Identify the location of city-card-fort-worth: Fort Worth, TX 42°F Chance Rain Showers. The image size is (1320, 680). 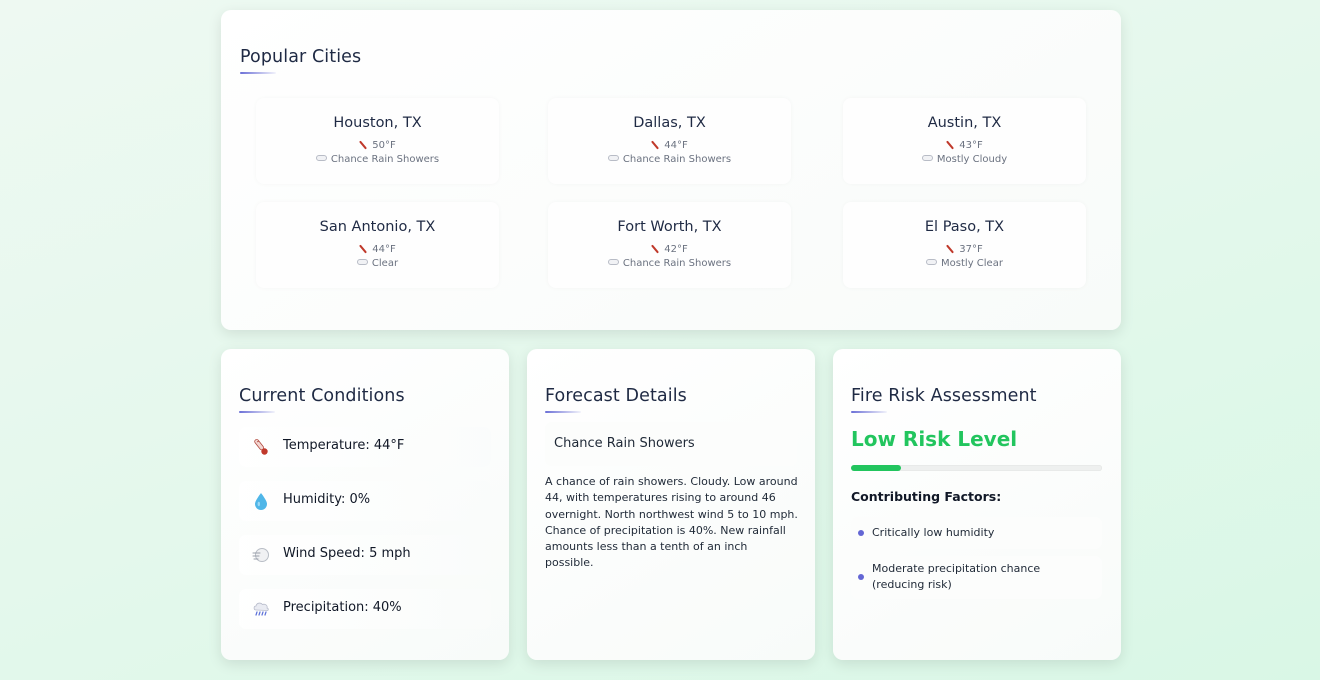
(669, 245).